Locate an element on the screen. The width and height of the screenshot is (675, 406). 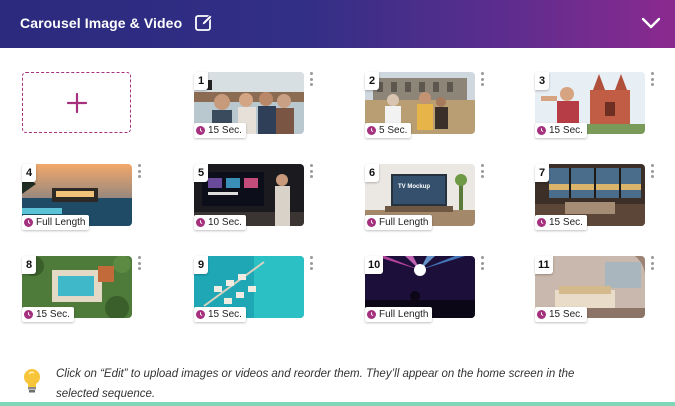
collapse-button is located at coordinates (651, 23).